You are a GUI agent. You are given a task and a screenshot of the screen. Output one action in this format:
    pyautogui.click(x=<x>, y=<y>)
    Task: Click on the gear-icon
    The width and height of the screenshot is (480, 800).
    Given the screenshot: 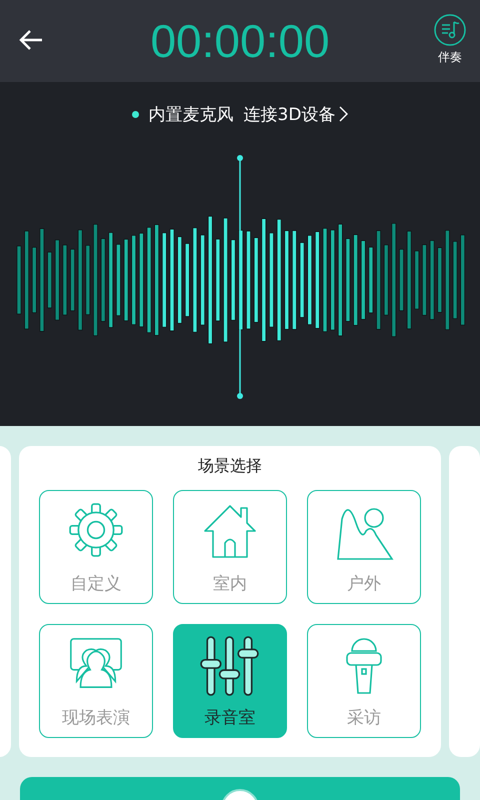 What is the action you would take?
    pyautogui.click(x=96, y=530)
    